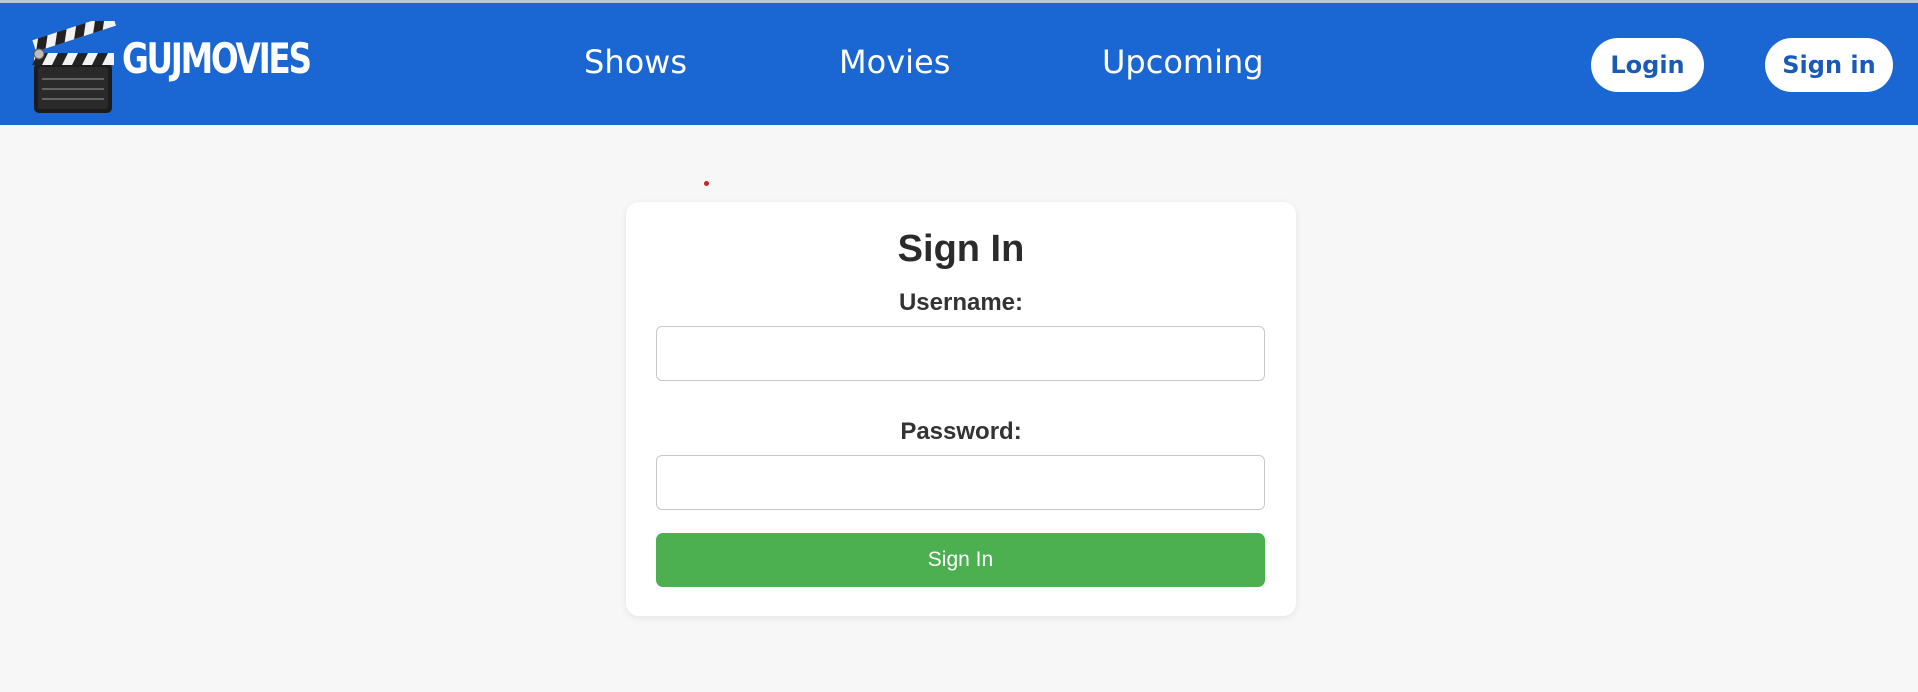 The height and width of the screenshot is (692, 1918). Describe the element at coordinates (1829, 65) in the screenshot. I see `sign-in-nav-button: Sign in` at that location.